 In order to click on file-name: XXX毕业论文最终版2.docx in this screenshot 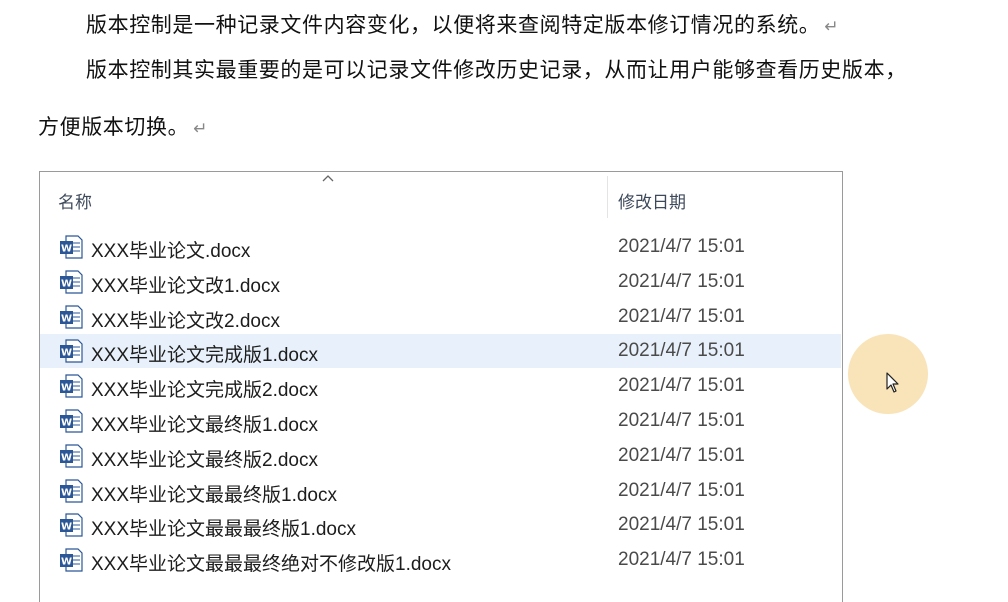, I will do `click(204, 460)`.